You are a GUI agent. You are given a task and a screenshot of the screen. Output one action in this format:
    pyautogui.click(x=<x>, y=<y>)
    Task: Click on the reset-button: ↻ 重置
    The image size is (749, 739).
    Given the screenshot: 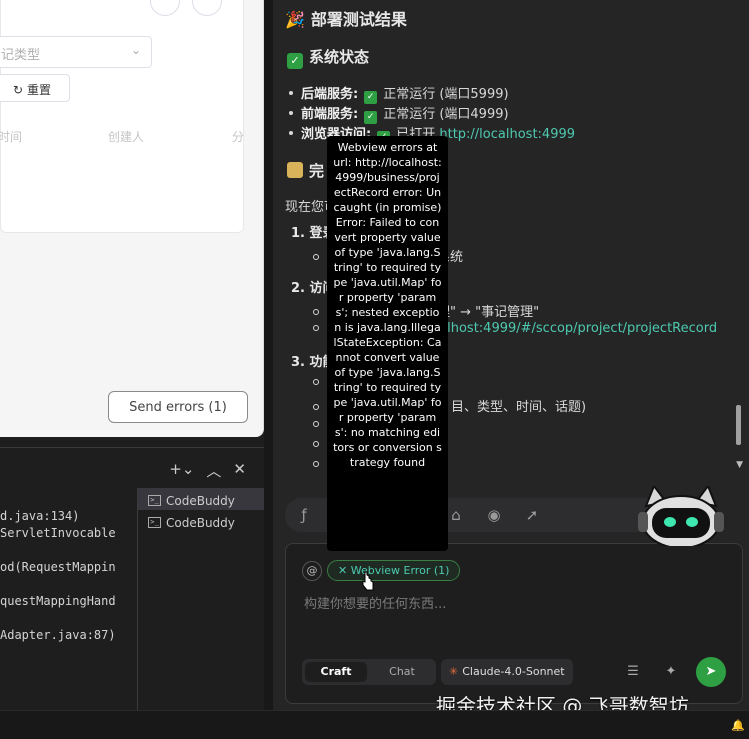 What is the action you would take?
    pyautogui.click(x=35, y=88)
    